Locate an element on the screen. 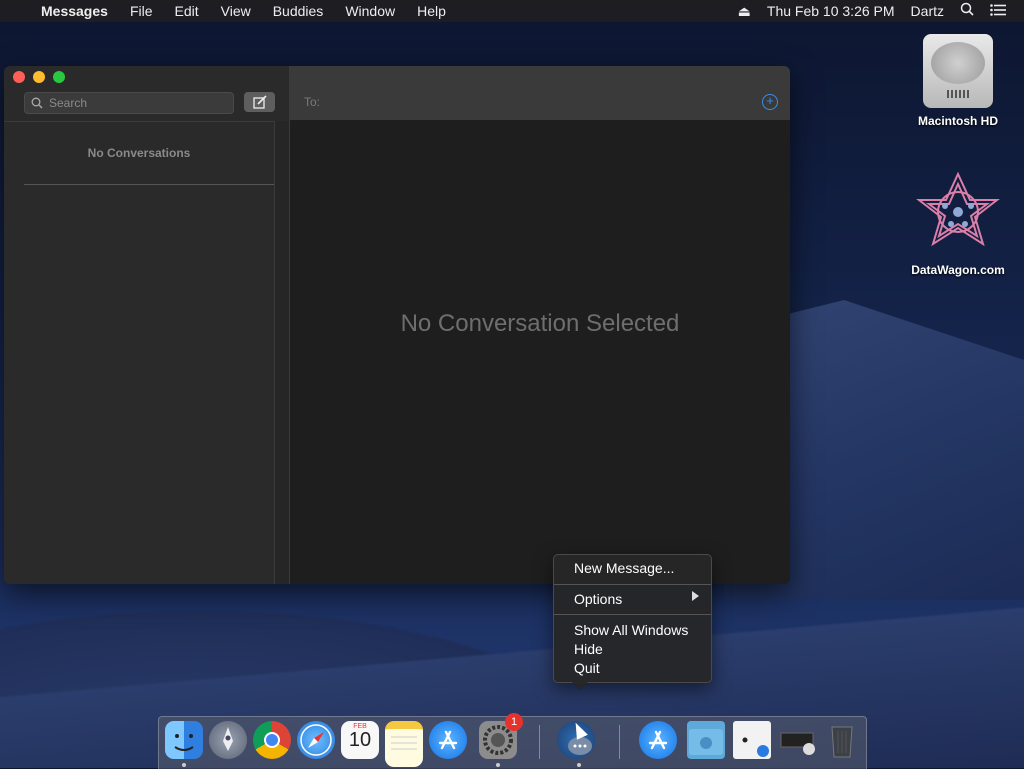 This screenshot has height=769, width=1024. trash-icon is located at coordinates (842, 740).